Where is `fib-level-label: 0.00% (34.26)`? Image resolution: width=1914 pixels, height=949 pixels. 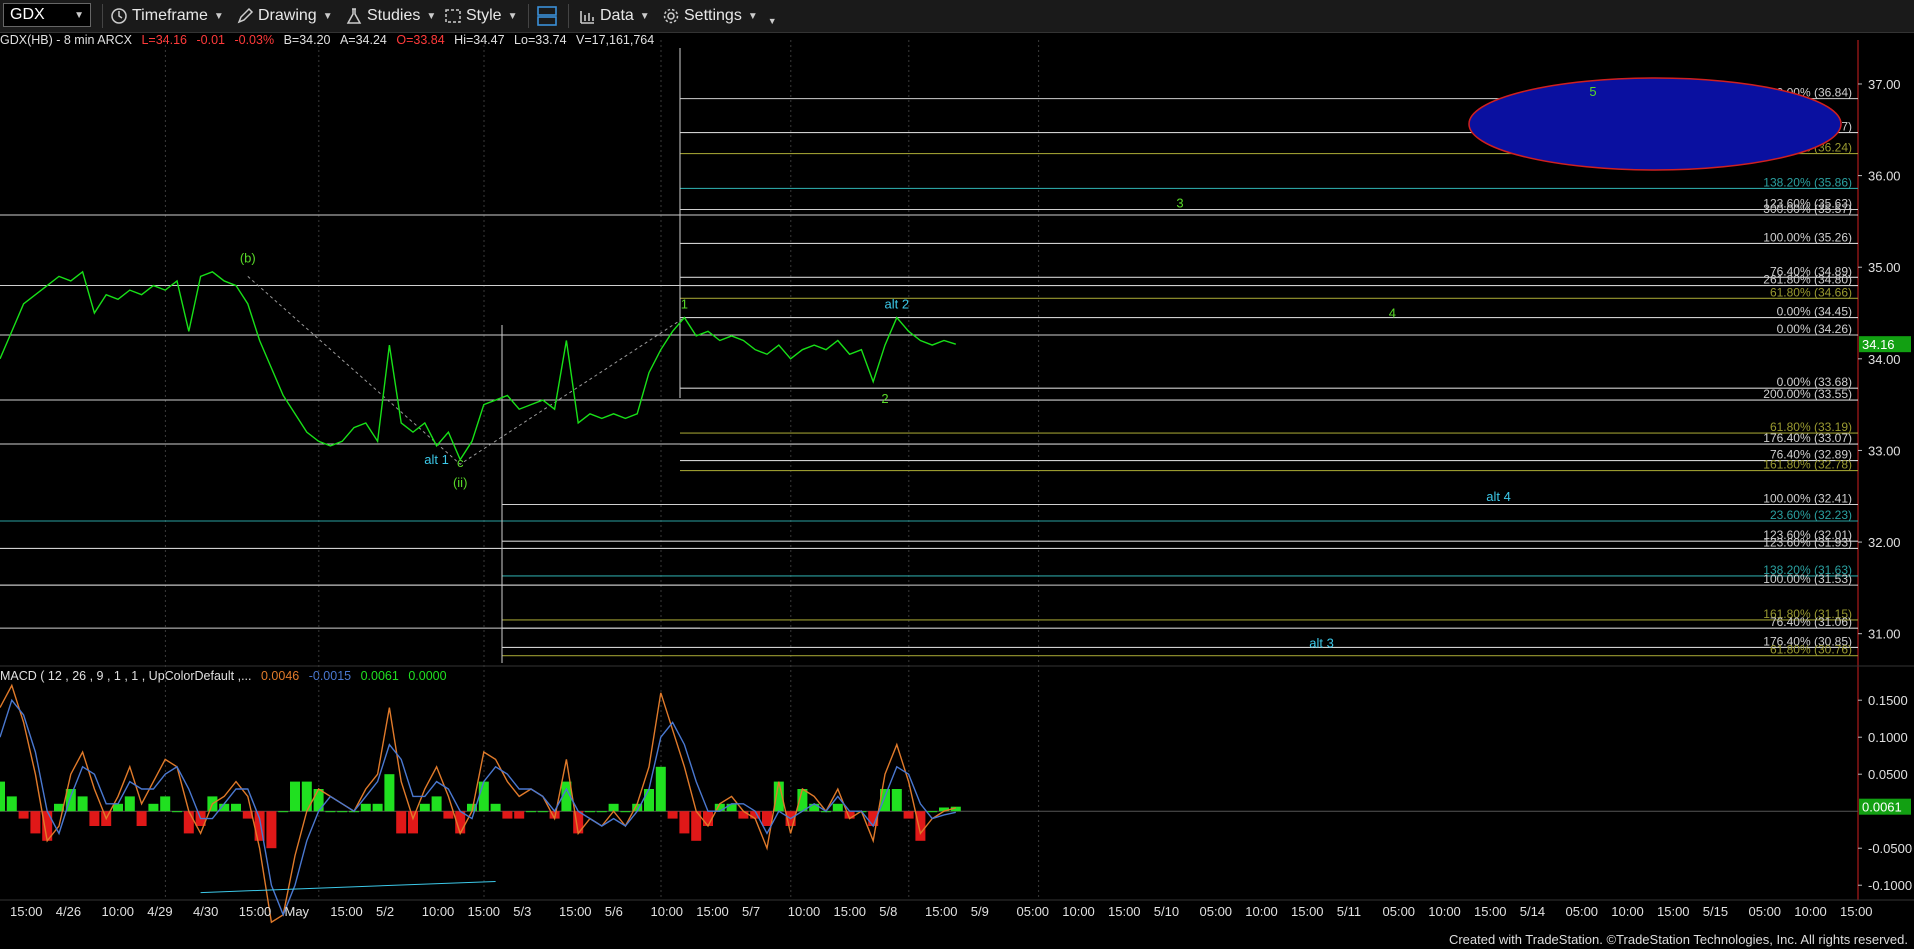 fib-level-label: 0.00% (34.26) is located at coordinates (1814, 329).